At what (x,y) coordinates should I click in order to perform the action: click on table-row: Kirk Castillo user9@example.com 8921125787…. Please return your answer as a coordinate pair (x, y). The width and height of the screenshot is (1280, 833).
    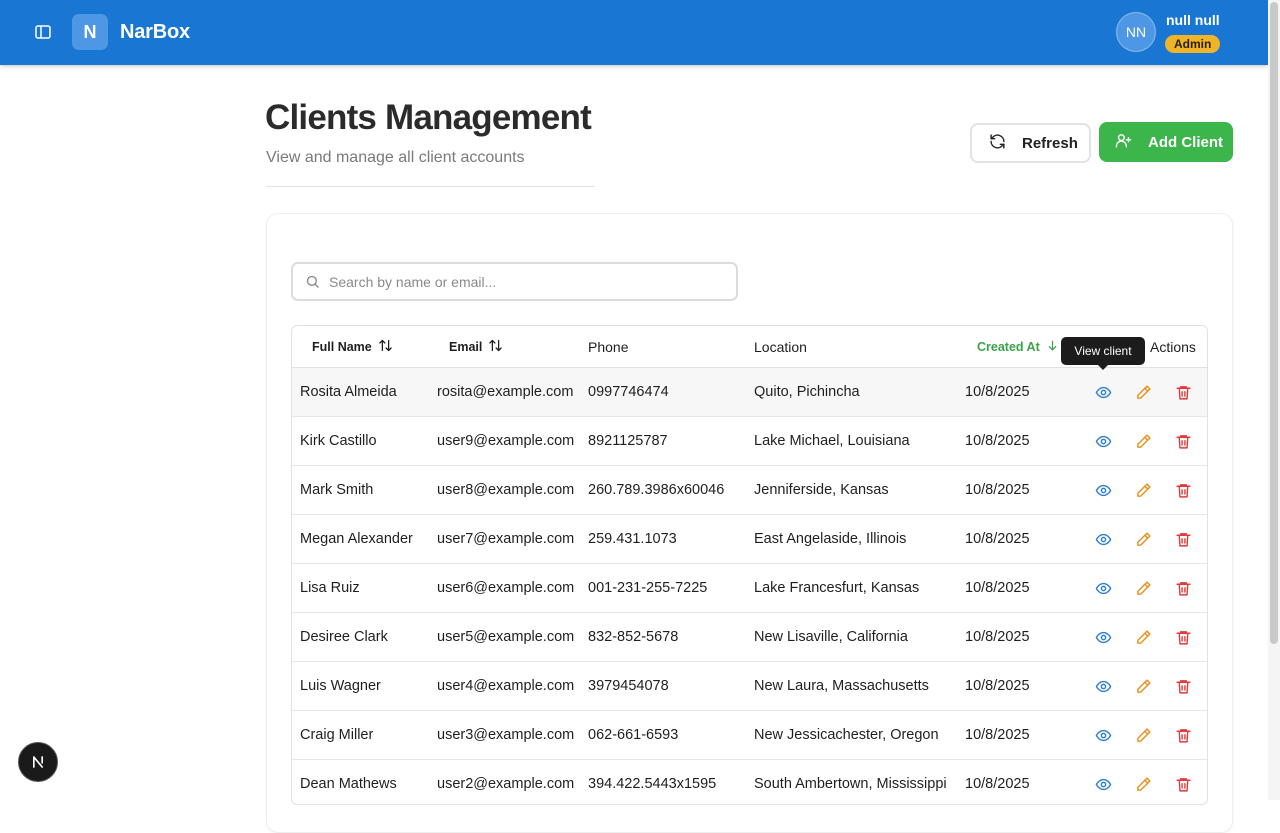
    Looking at the image, I should click on (749, 441).